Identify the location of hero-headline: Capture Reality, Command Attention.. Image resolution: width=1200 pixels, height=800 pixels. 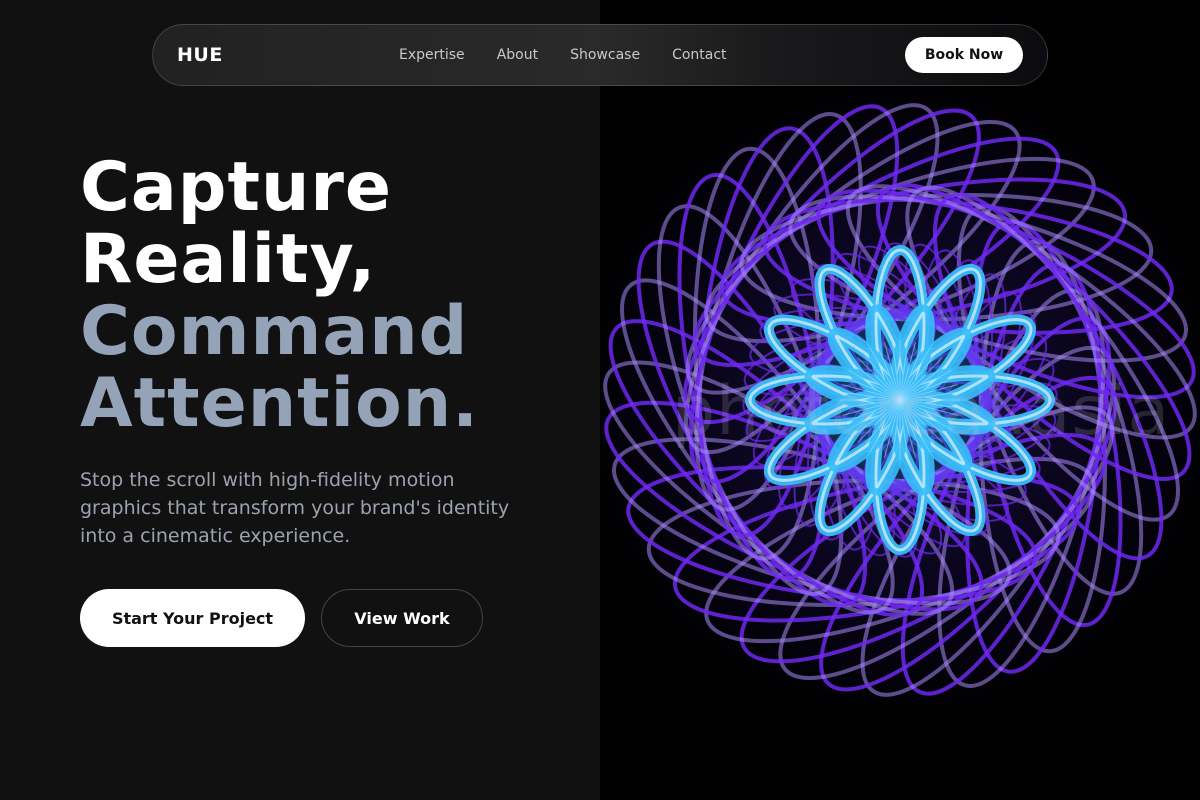
(279, 296).